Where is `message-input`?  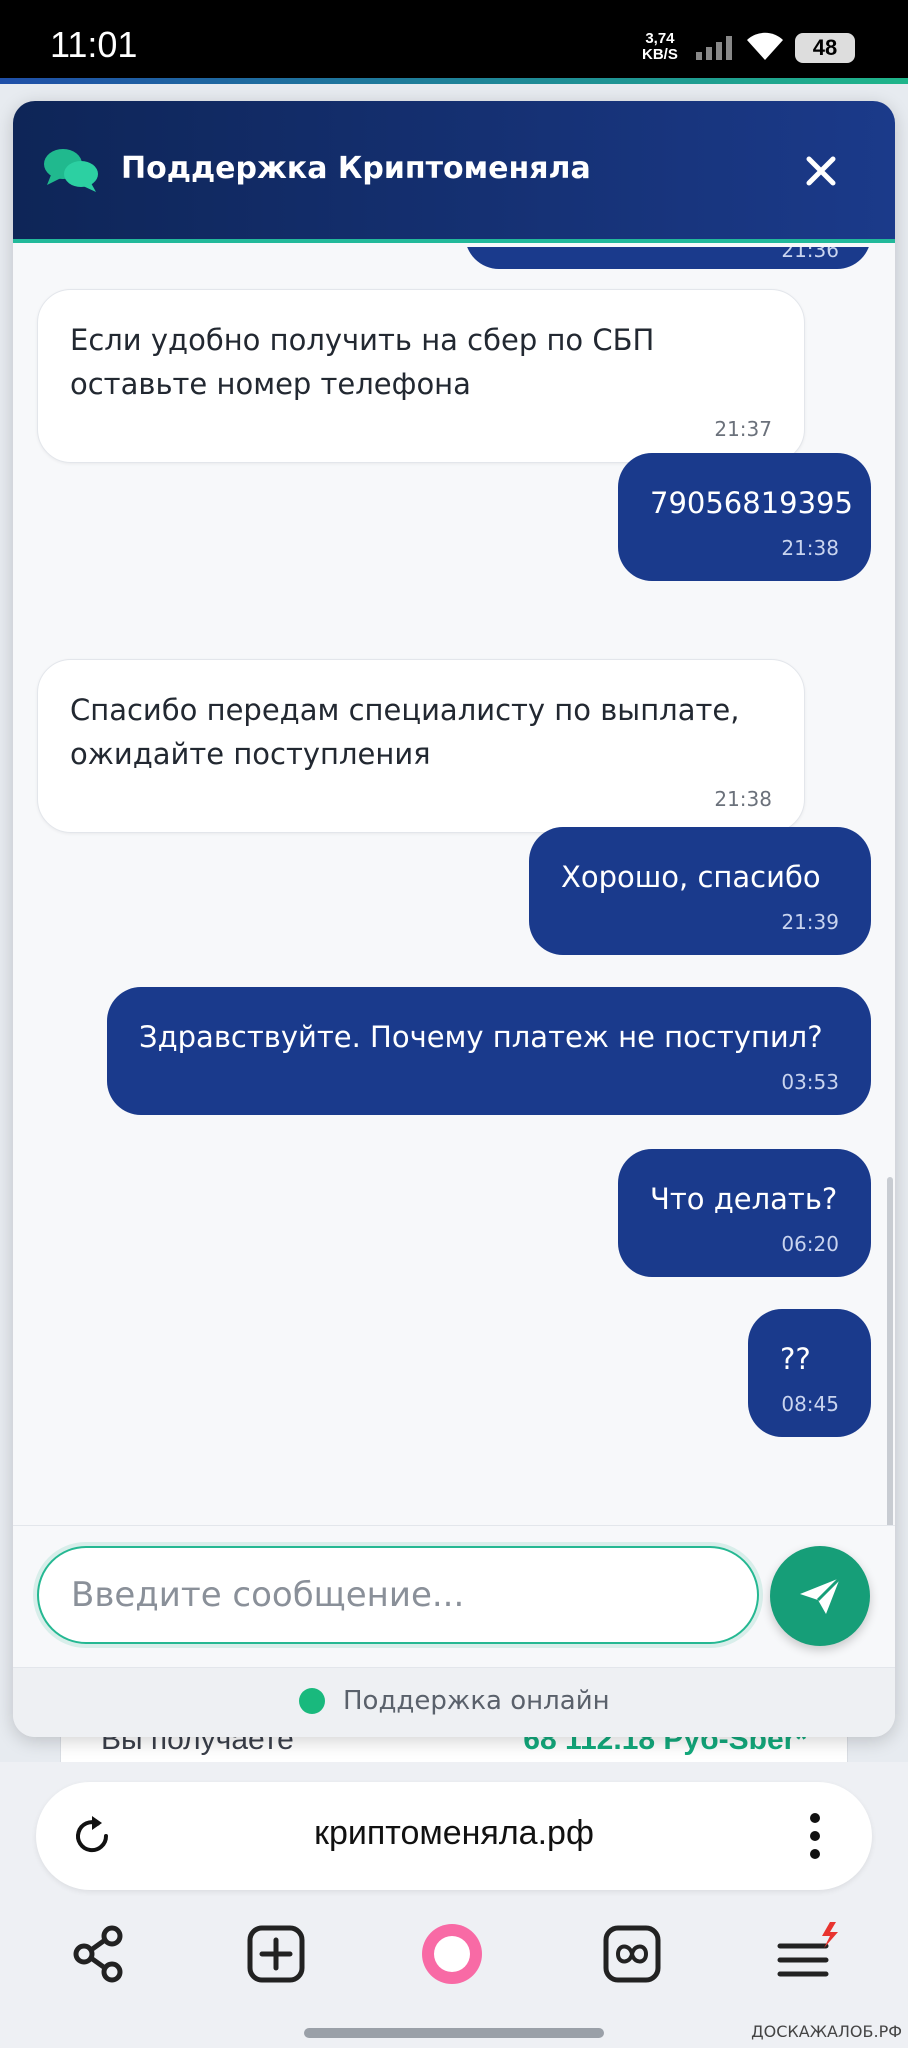 message-input is located at coordinates (398, 1595).